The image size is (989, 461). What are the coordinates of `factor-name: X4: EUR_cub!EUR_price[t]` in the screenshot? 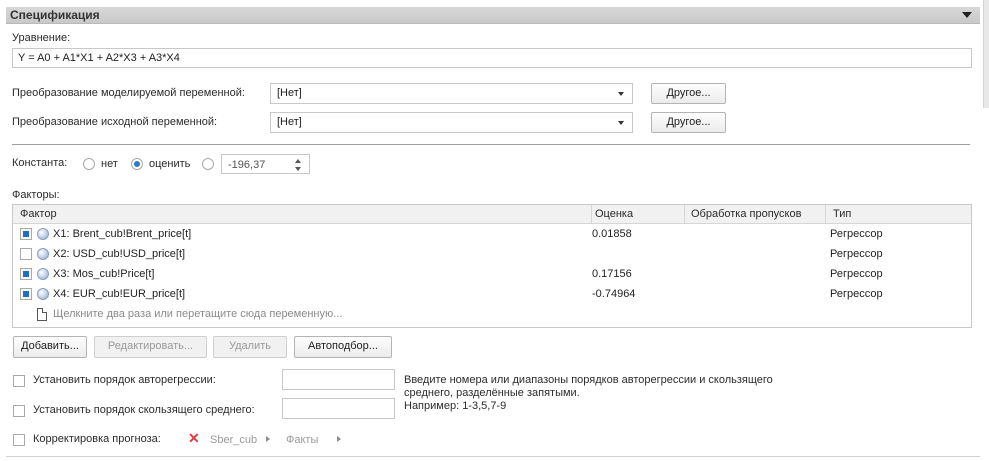 It's located at (119, 294).